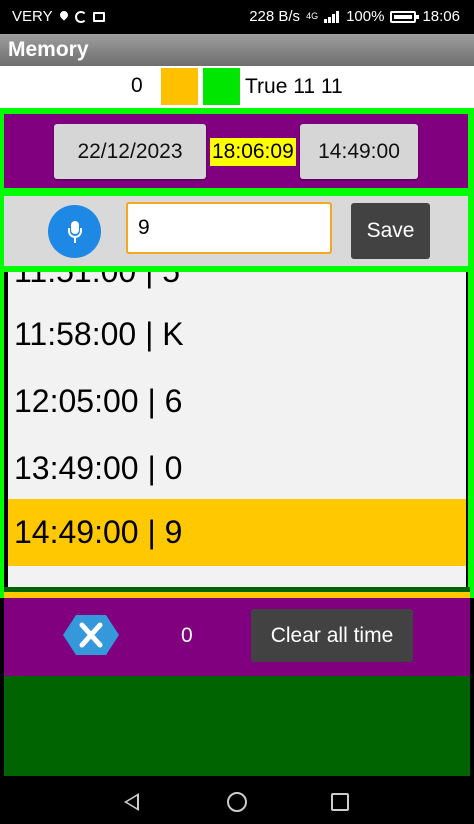 This screenshot has width=474, height=824. Describe the element at coordinates (80, 16) in the screenshot. I see `sync-icon` at that location.